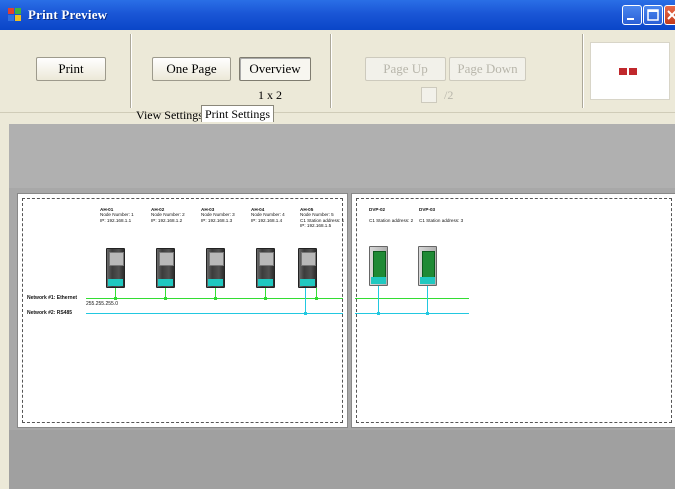 This screenshot has height=489, width=675. Describe the element at coordinates (412, 298) in the screenshot. I see `network-line-ethernet` at that location.